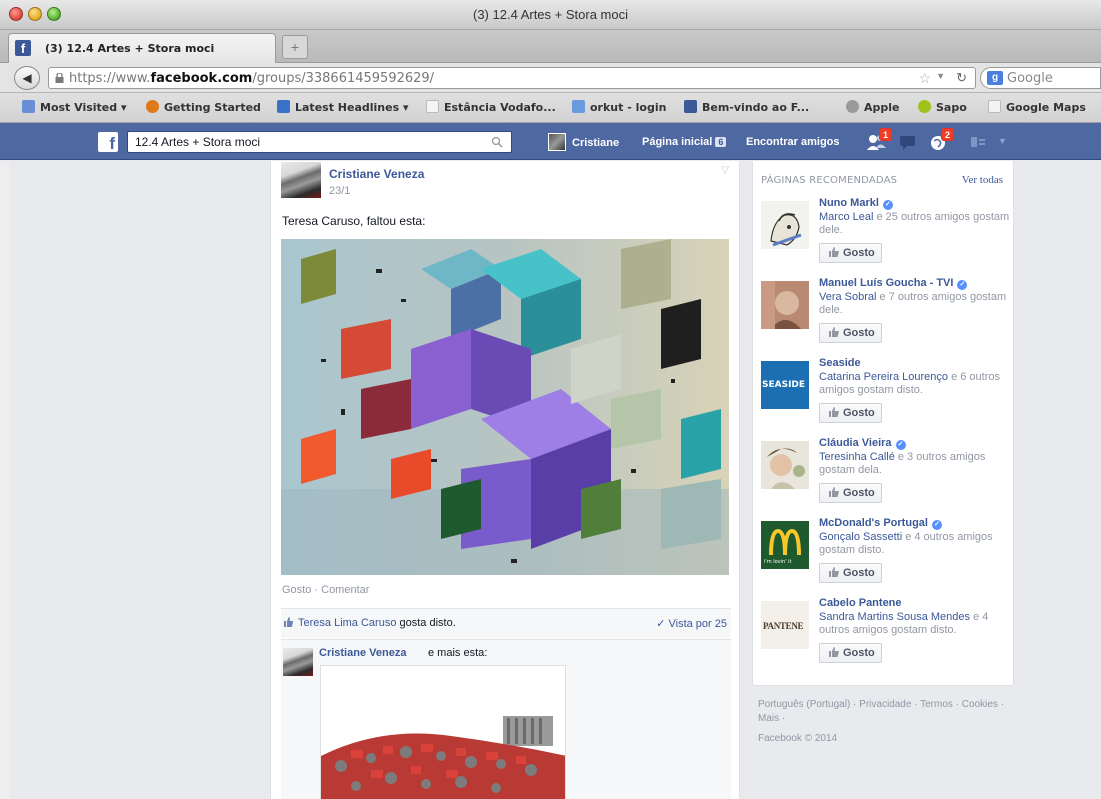 The height and width of the screenshot is (799, 1101). I want to click on google-icon: g, so click(995, 78).